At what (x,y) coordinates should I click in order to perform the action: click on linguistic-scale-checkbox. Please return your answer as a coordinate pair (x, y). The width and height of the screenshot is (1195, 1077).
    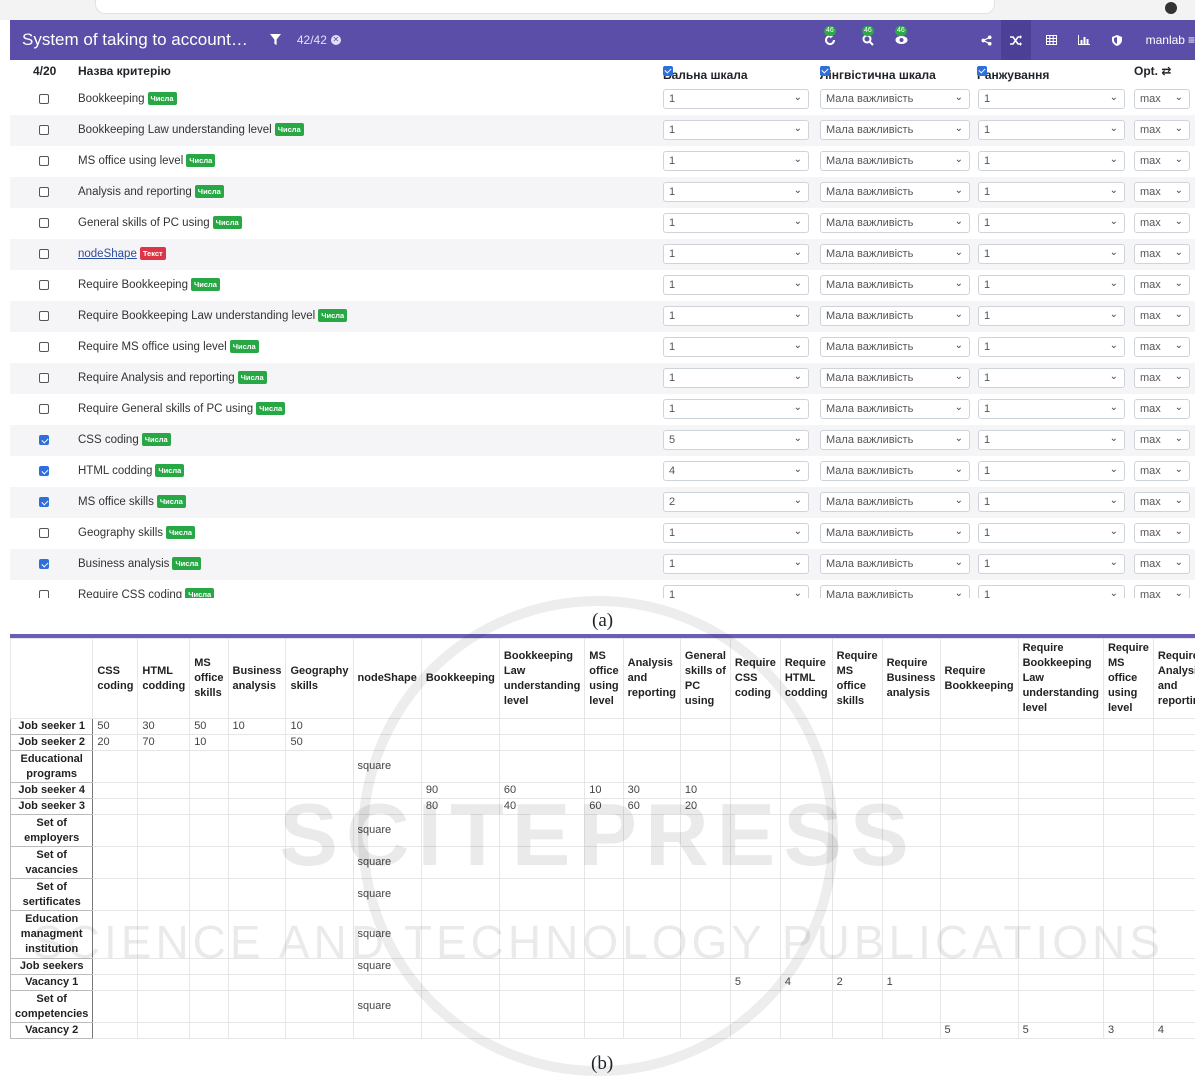
    Looking at the image, I should click on (825, 71).